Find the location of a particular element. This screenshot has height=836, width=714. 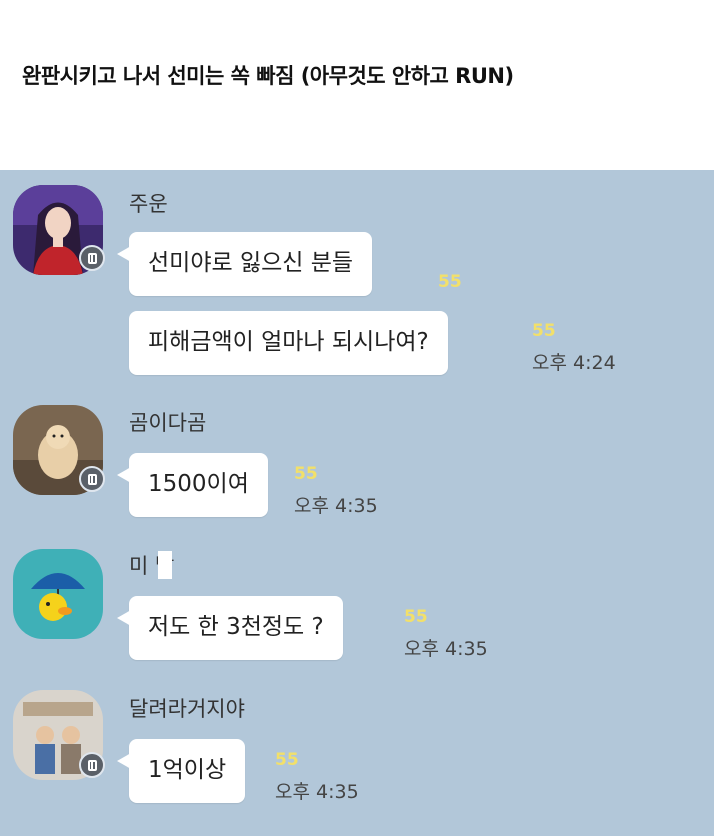

sender-name: 주운 is located at coordinates (148, 204).